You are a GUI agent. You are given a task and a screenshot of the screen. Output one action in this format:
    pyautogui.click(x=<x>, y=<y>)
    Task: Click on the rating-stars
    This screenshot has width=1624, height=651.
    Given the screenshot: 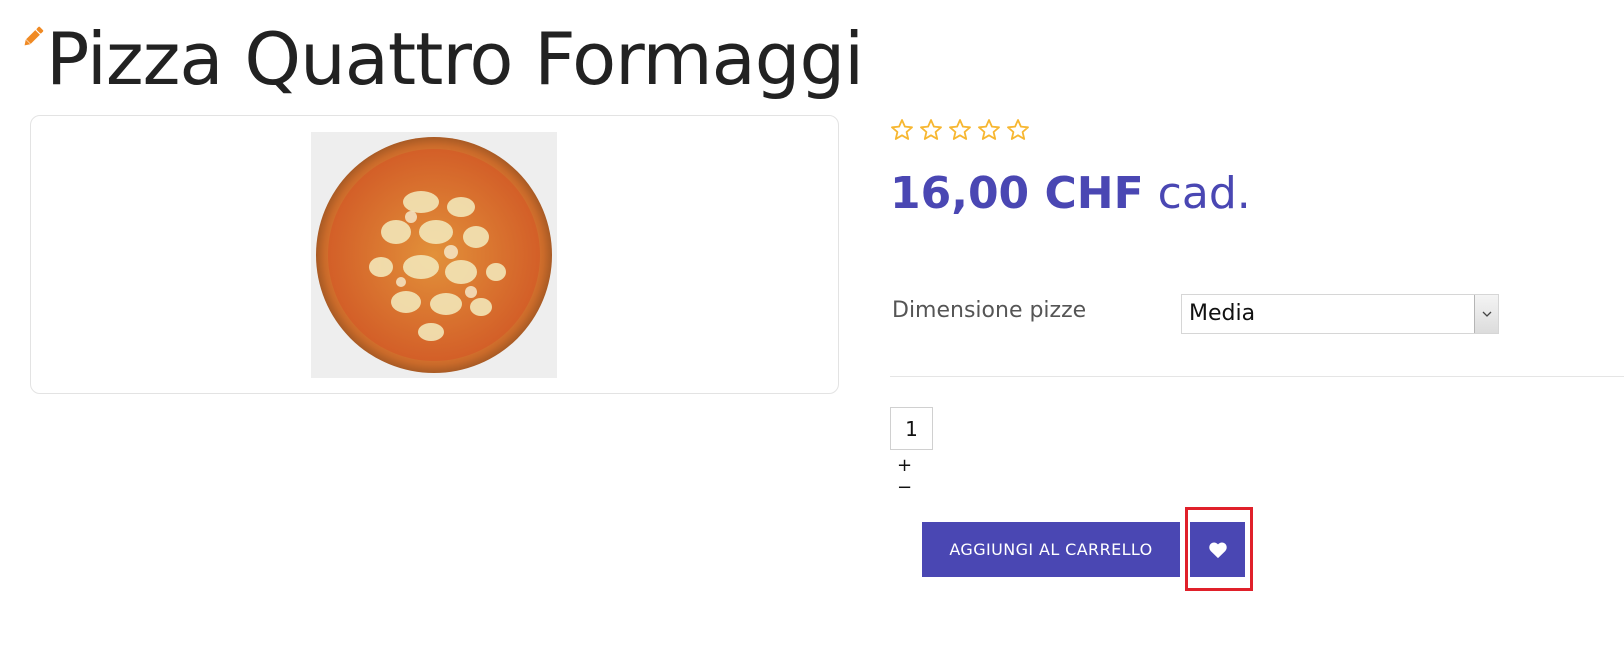 What is the action you would take?
    pyautogui.click(x=960, y=130)
    